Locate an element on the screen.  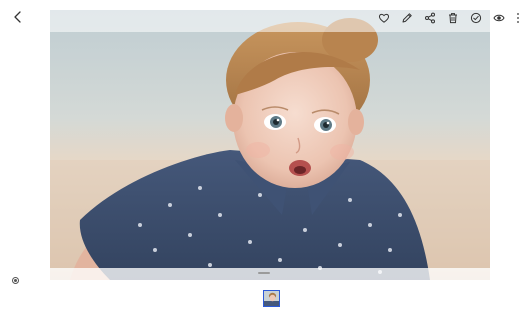
radio-icon is located at coordinates (15, 280).